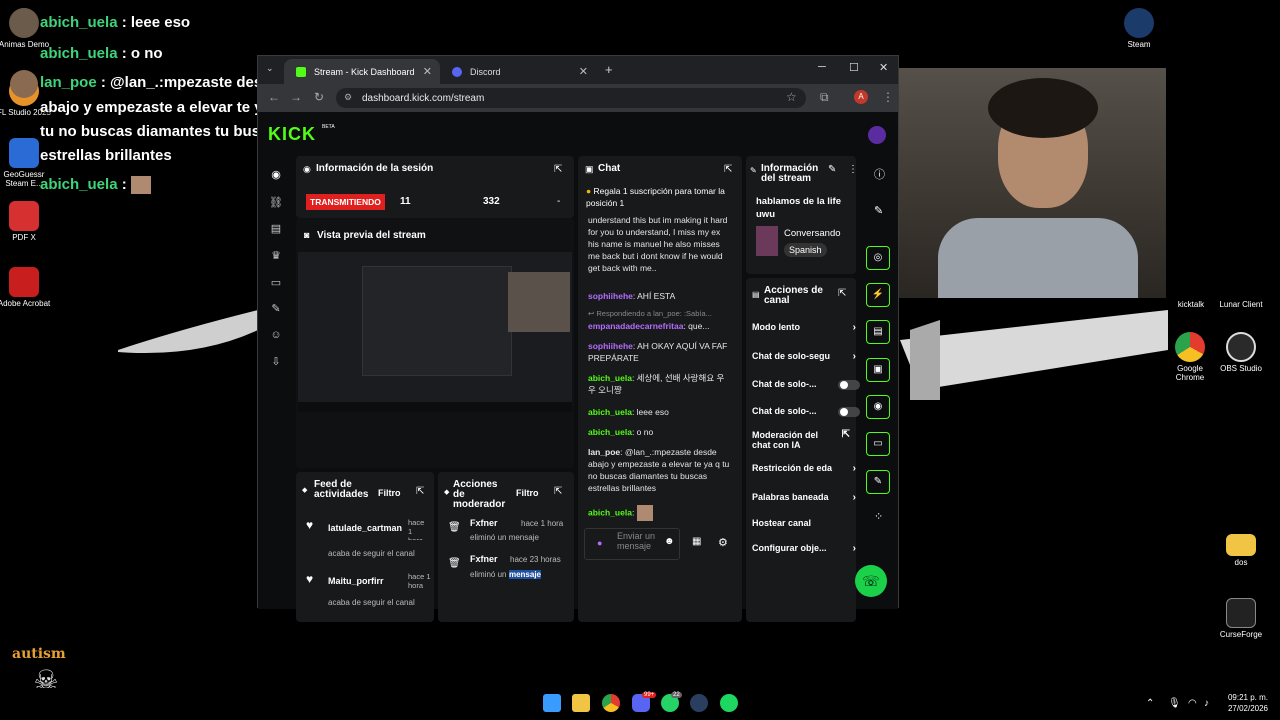 Image resolution: width=1280 pixels, height=720 pixels. What do you see at coordinates (270, 68) in the screenshot?
I see `tab-search-button: ⌄` at bounding box center [270, 68].